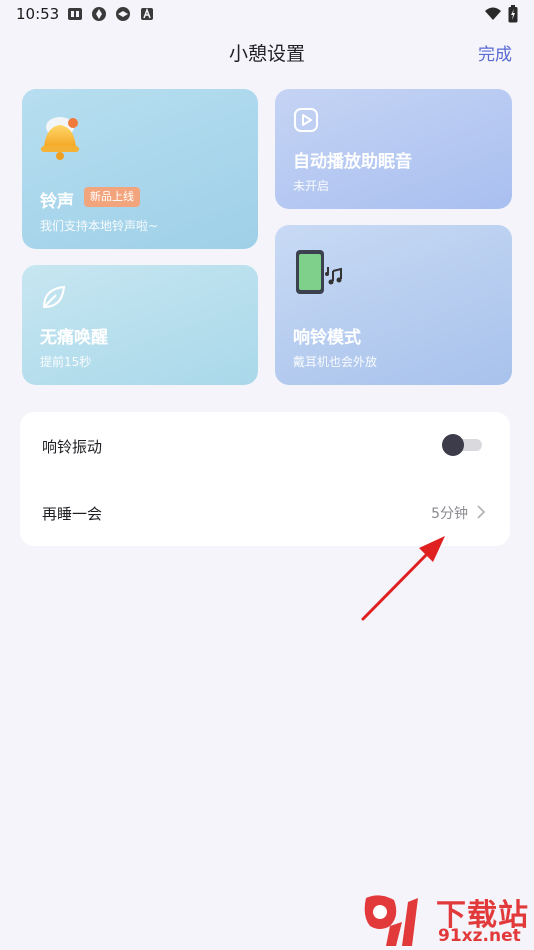 This screenshot has height=950, width=534. I want to click on autoplay-title: 自动播放助眠音, so click(352, 162).